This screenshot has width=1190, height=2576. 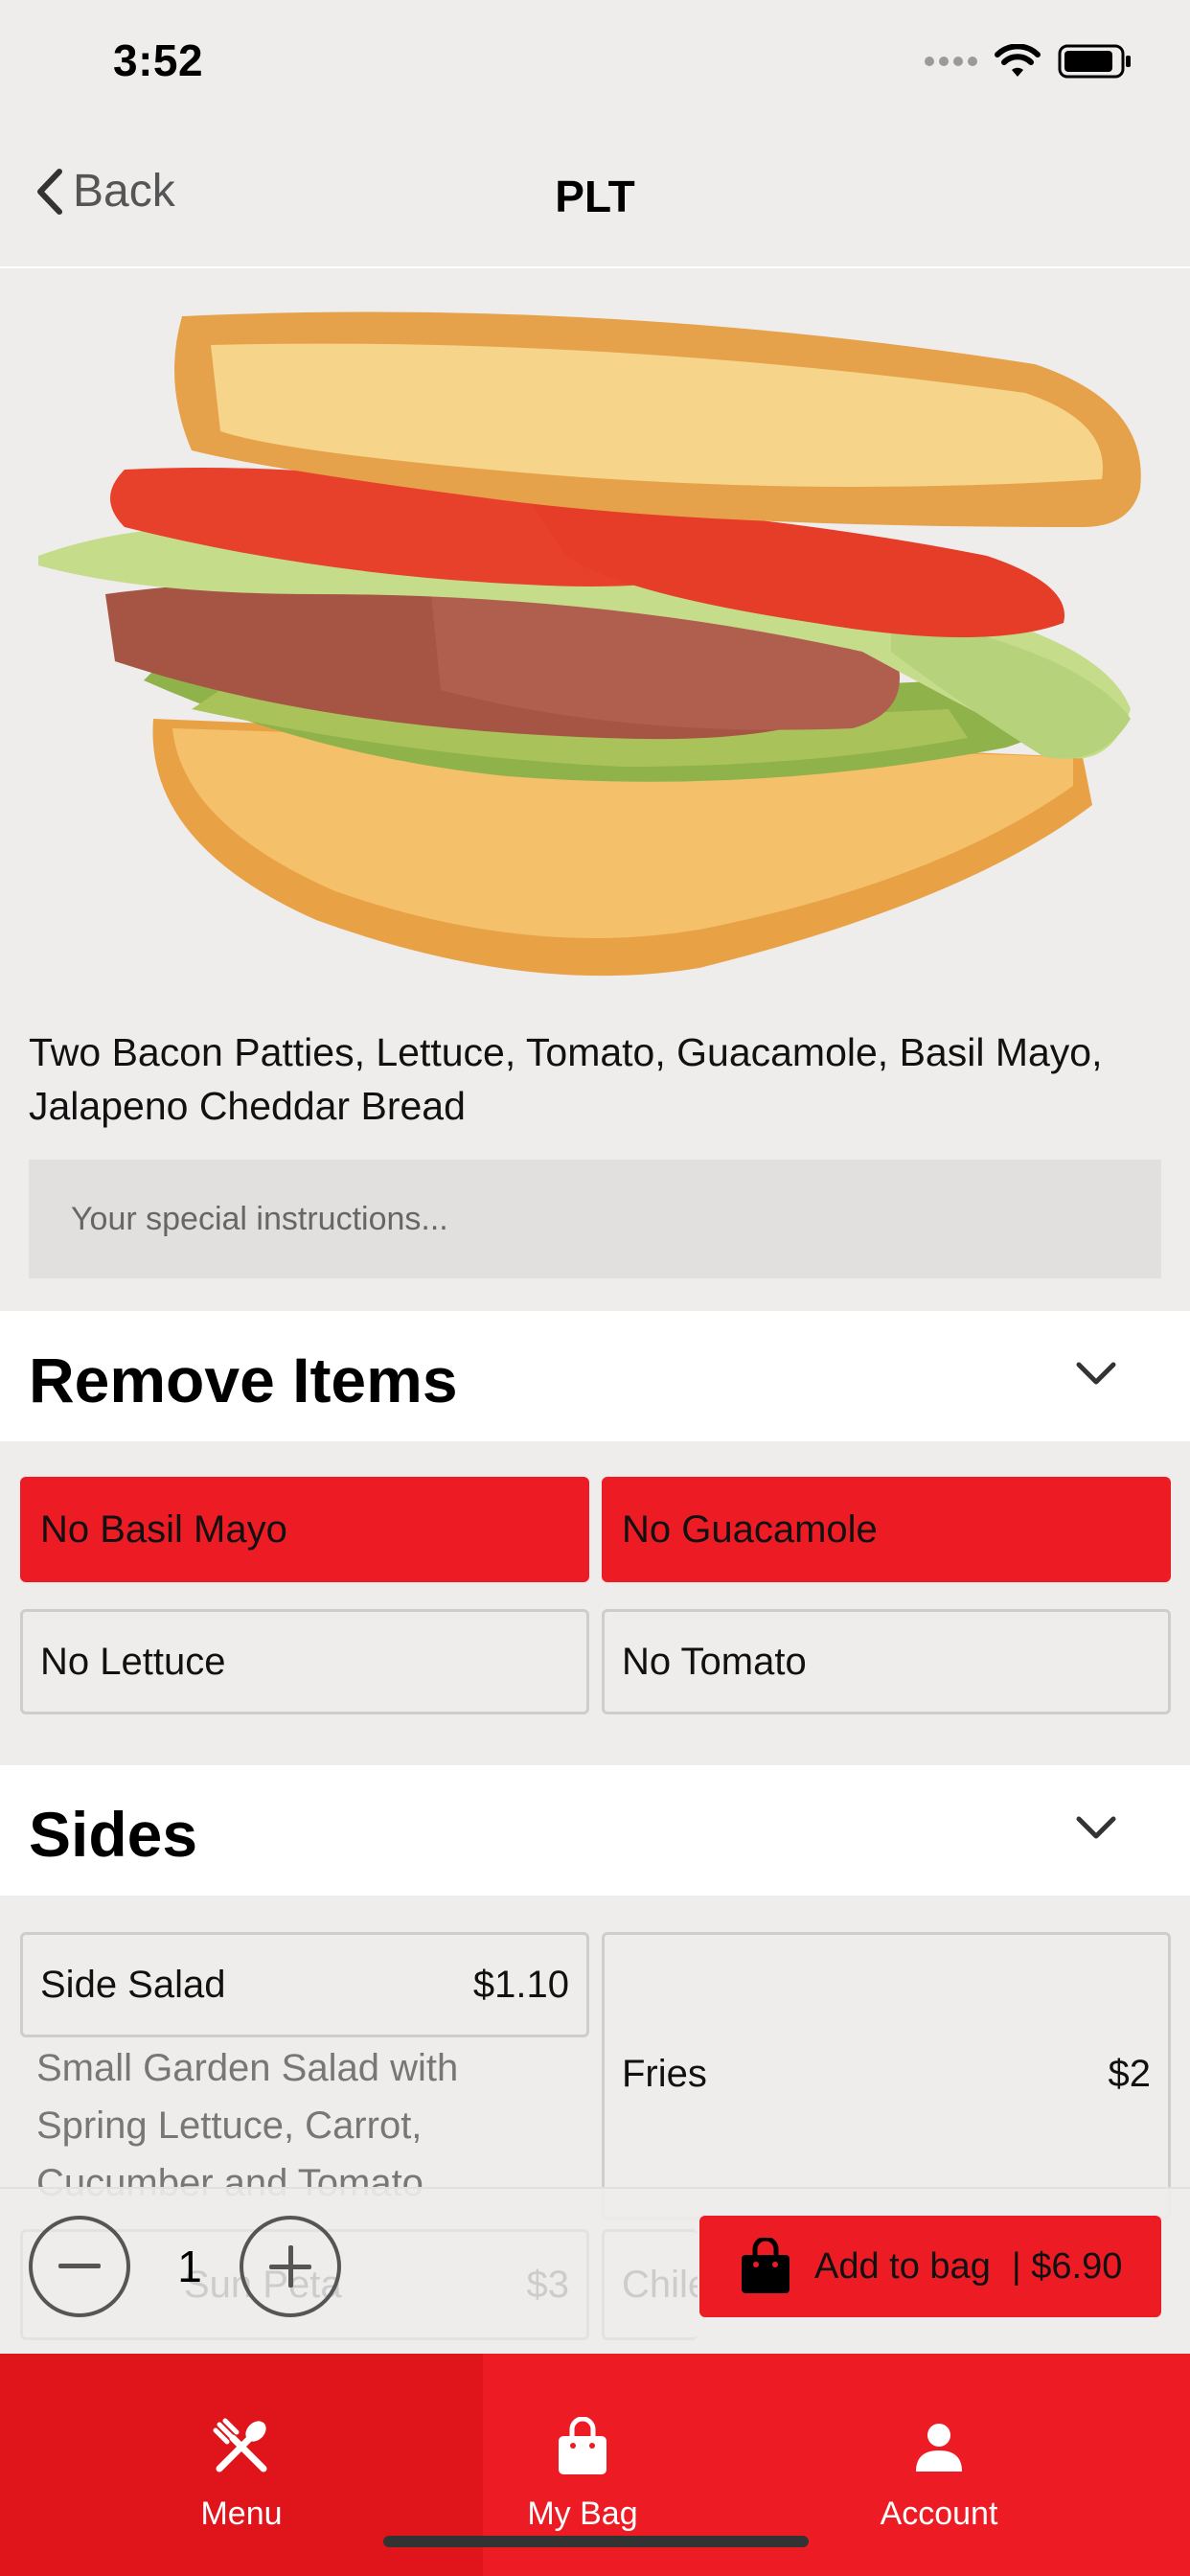 I want to click on remove-option-basil-mayo: No Basil Mayo, so click(x=304, y=1529).